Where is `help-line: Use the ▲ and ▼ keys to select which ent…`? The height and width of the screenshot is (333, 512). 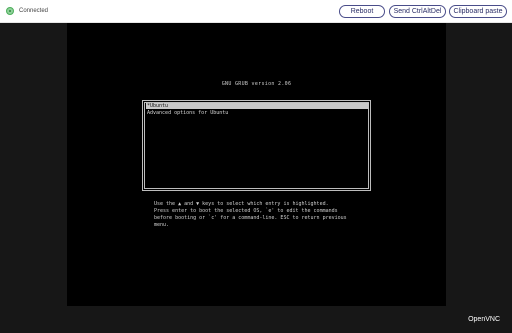
help-line: Use the ▲ and ▼ keys to select which ent… is located at coordinates (241, 204).